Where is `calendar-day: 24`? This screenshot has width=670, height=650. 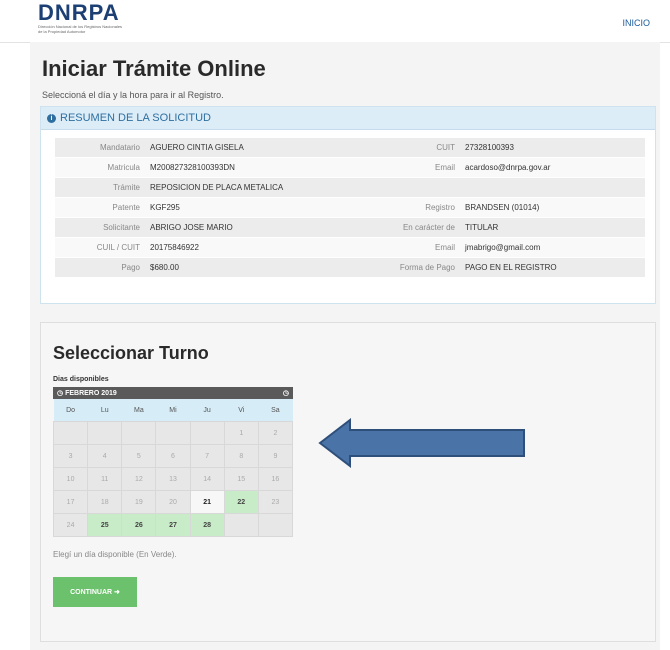 calendar-day: 24 is located at coordinates (70, 525).